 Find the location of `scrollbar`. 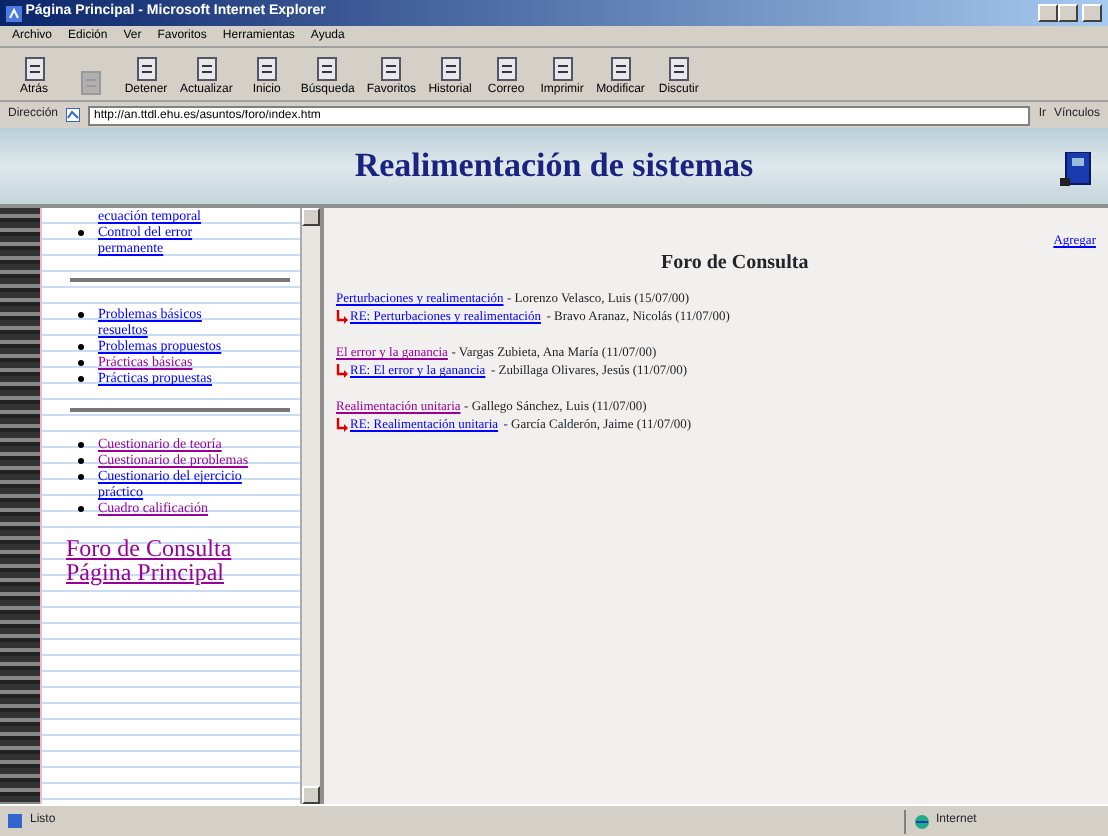

scrollbar is located at coordinates (310, 506).